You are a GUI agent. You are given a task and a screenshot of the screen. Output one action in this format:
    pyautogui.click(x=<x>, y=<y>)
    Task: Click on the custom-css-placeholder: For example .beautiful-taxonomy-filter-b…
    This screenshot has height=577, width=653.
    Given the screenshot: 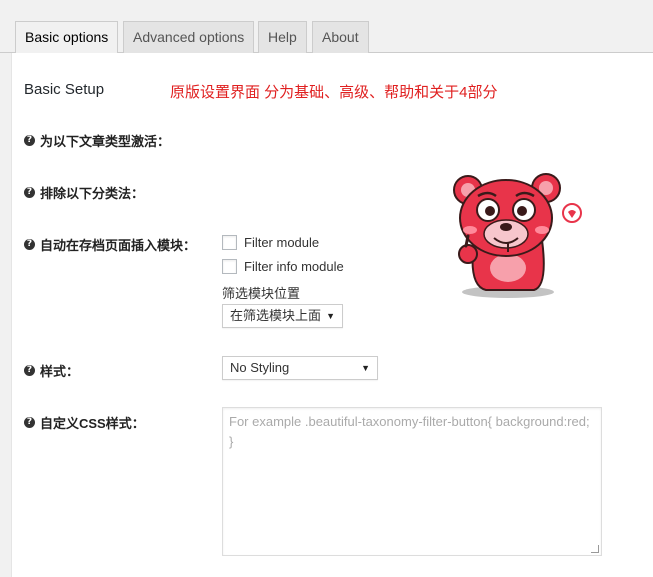 What is the action you would take?
    pyautogui.click(x=409, y=431)
    